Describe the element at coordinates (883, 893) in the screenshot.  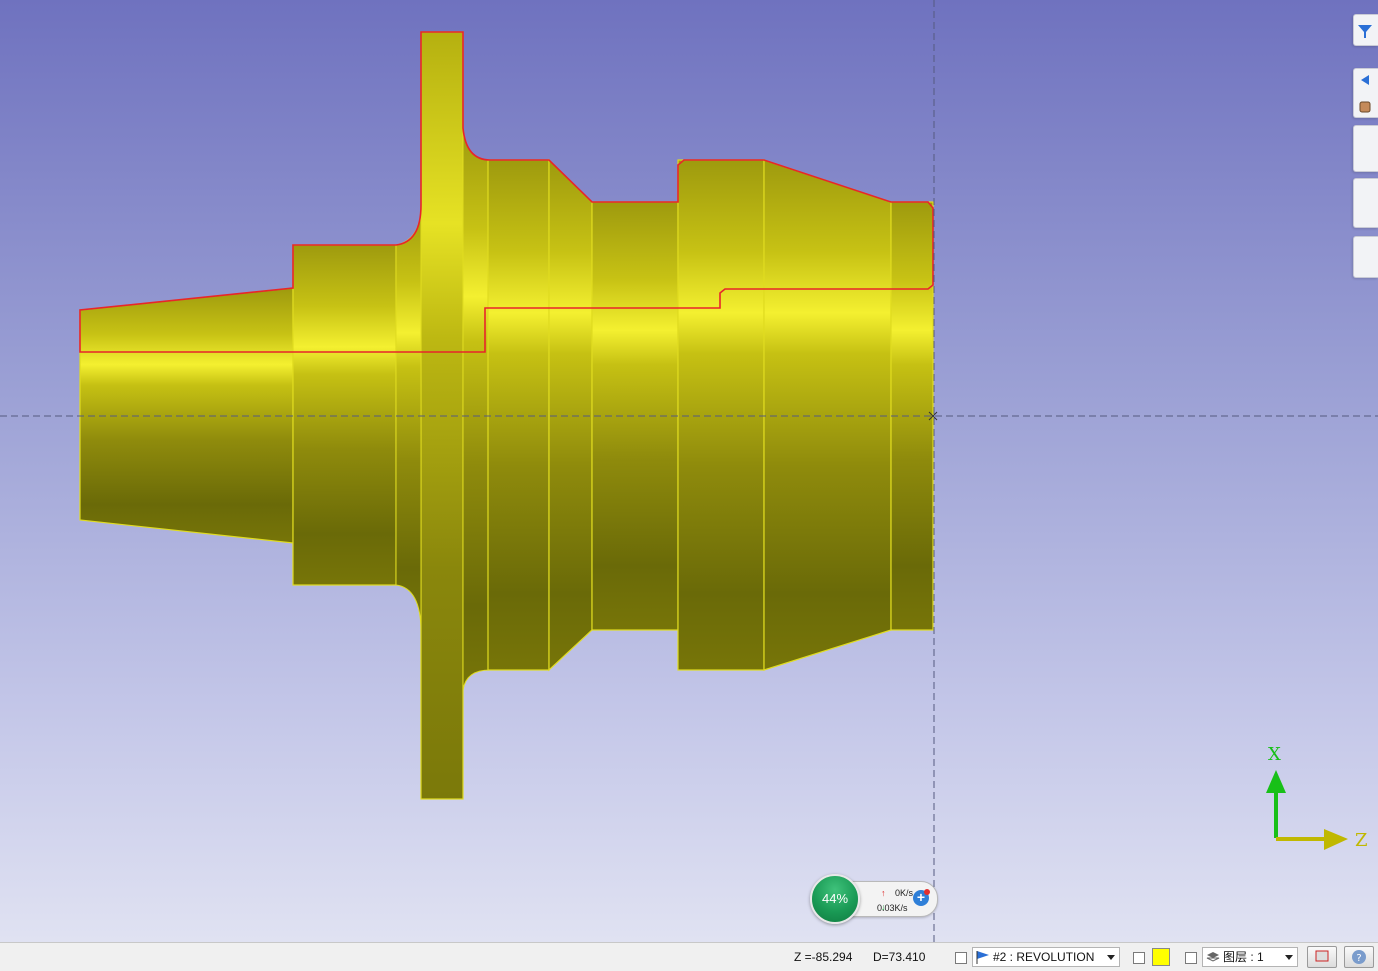
I see `upload-arrow-icon: ↑` at that location.